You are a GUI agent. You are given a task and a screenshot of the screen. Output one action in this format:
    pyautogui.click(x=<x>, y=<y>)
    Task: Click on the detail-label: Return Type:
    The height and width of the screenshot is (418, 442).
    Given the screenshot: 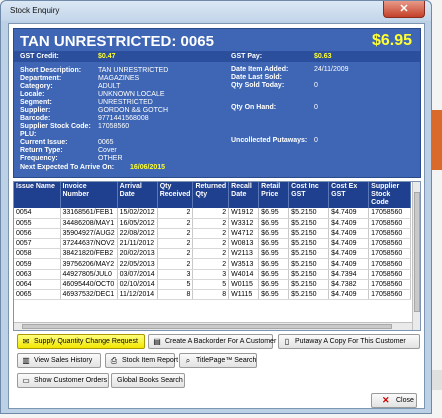 What is the action you would take?
    pyautogui.click(x=41, y=150)
    